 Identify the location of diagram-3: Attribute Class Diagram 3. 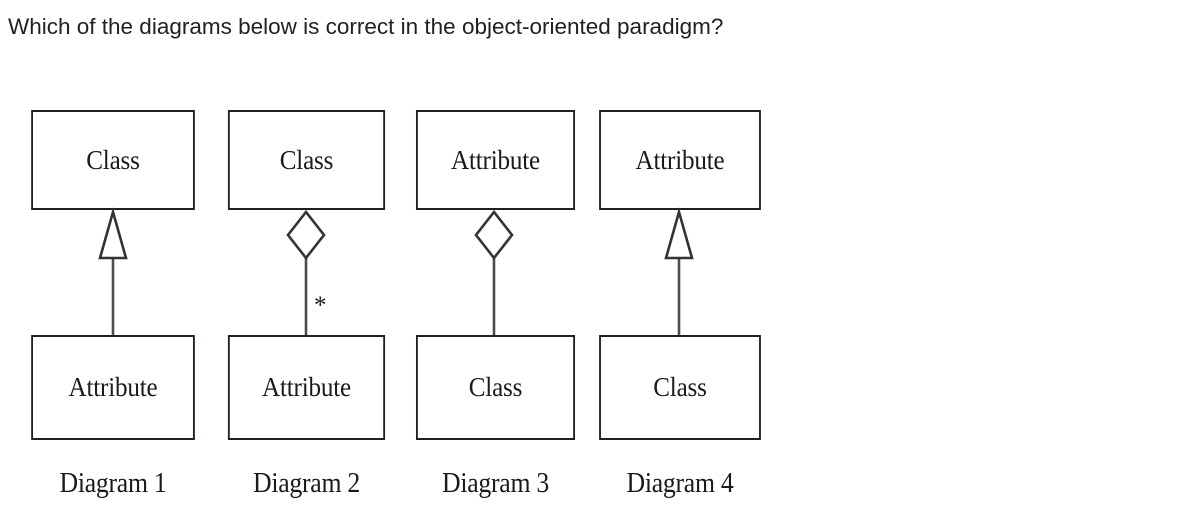
(495, 264).